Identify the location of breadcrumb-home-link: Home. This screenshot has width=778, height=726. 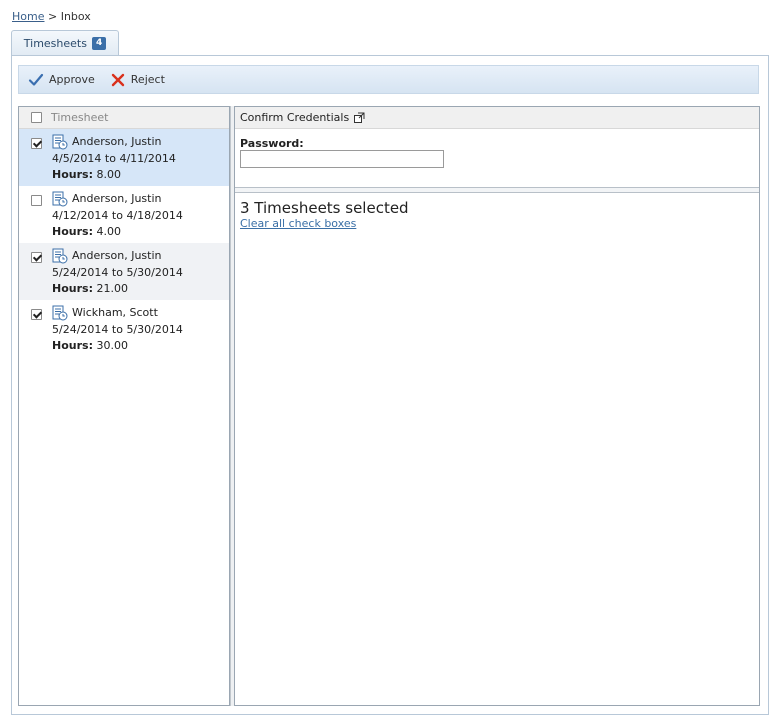
(28, 16).